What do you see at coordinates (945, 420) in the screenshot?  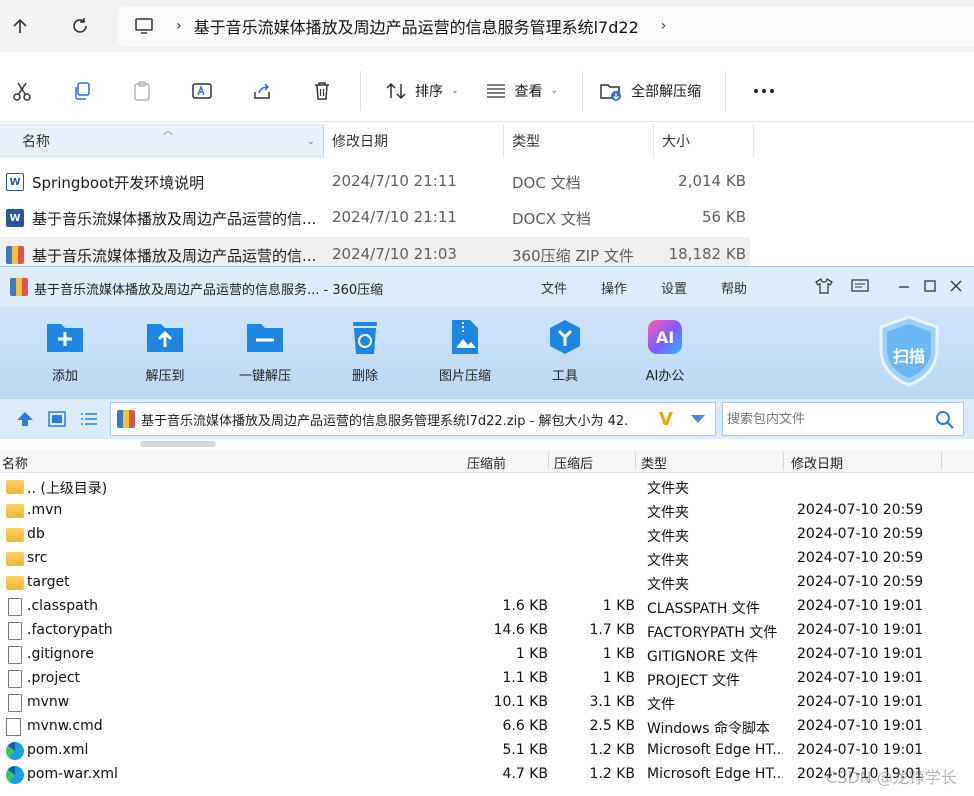 I see `search-icon` at bounding box center [945, 420].